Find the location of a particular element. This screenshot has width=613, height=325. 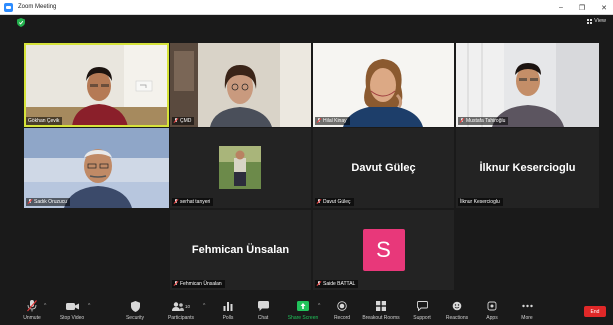

maximize-button: ❐ is located at coordinates (582, 8).